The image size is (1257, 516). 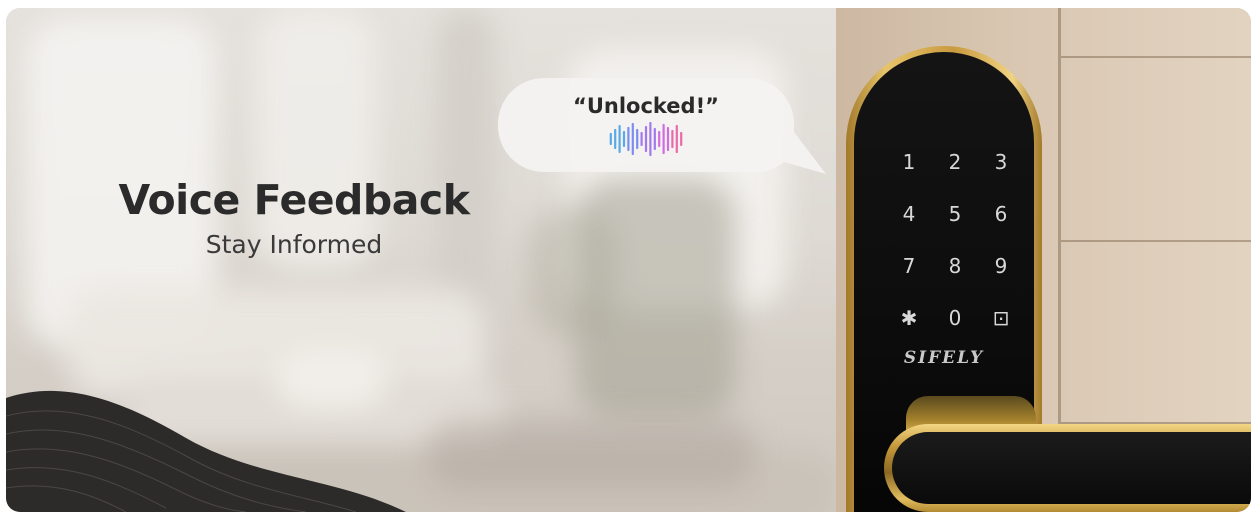 What do you see at coordinates (294, 200) in the screenshot?
I see `headline-title: Voice Feedback` at bounding box center [294, 200].